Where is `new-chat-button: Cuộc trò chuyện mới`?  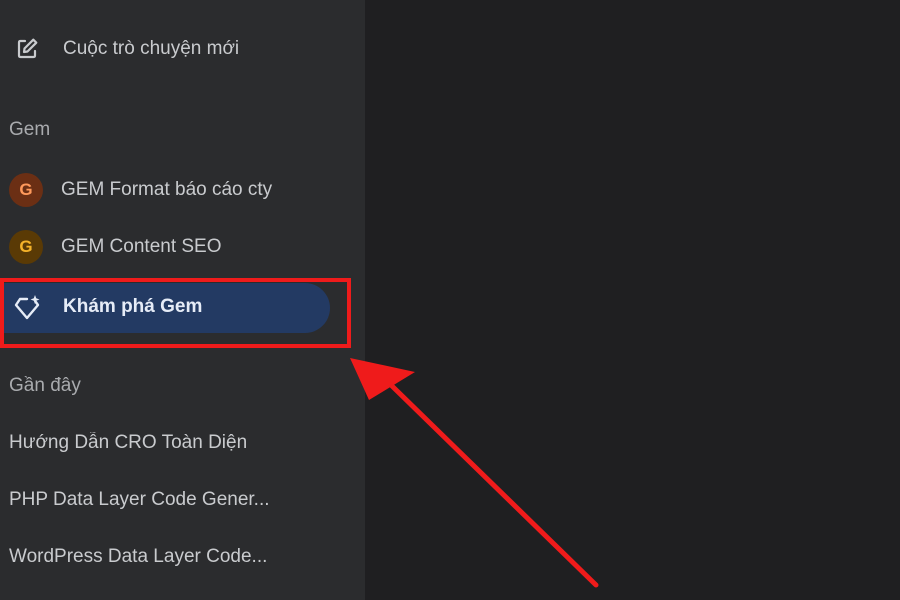 new-chat-button: Cuộc trò chuyện mới is located at coordinates (150, 48).